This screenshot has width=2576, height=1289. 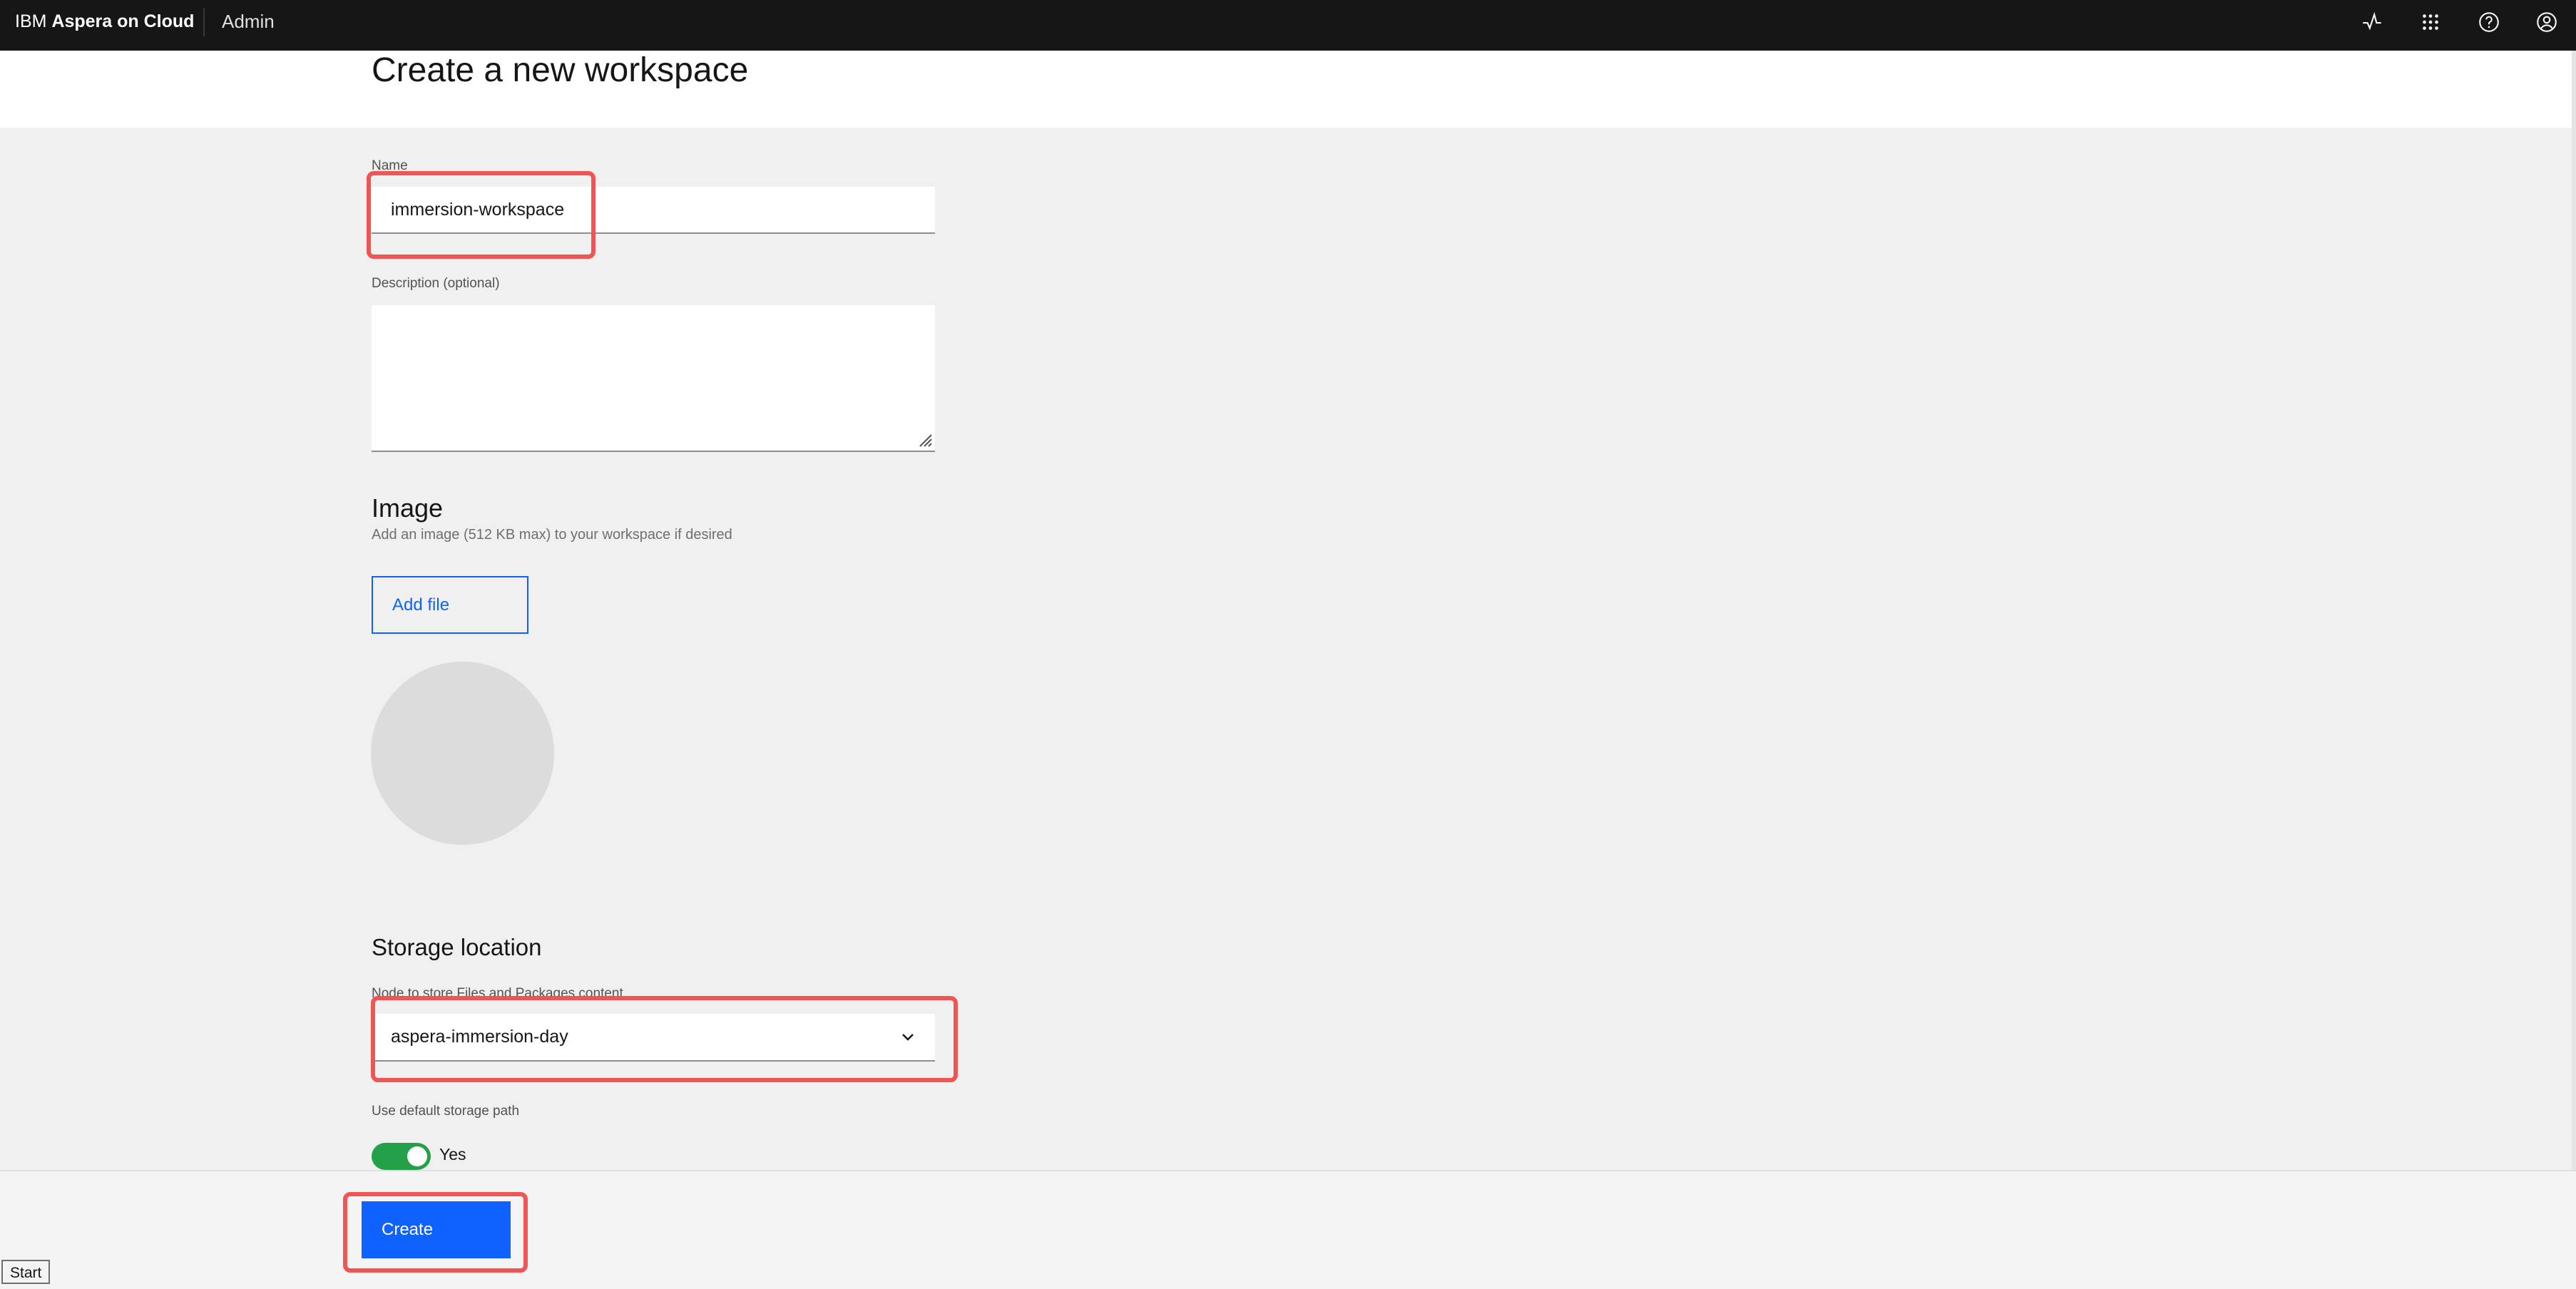 I want to click on default-path-toggle, so click(x=401, y=1156).